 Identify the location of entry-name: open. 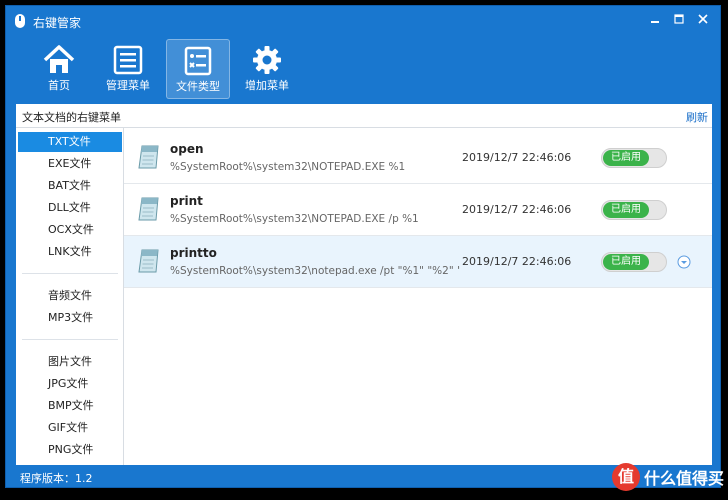
(187, 149).